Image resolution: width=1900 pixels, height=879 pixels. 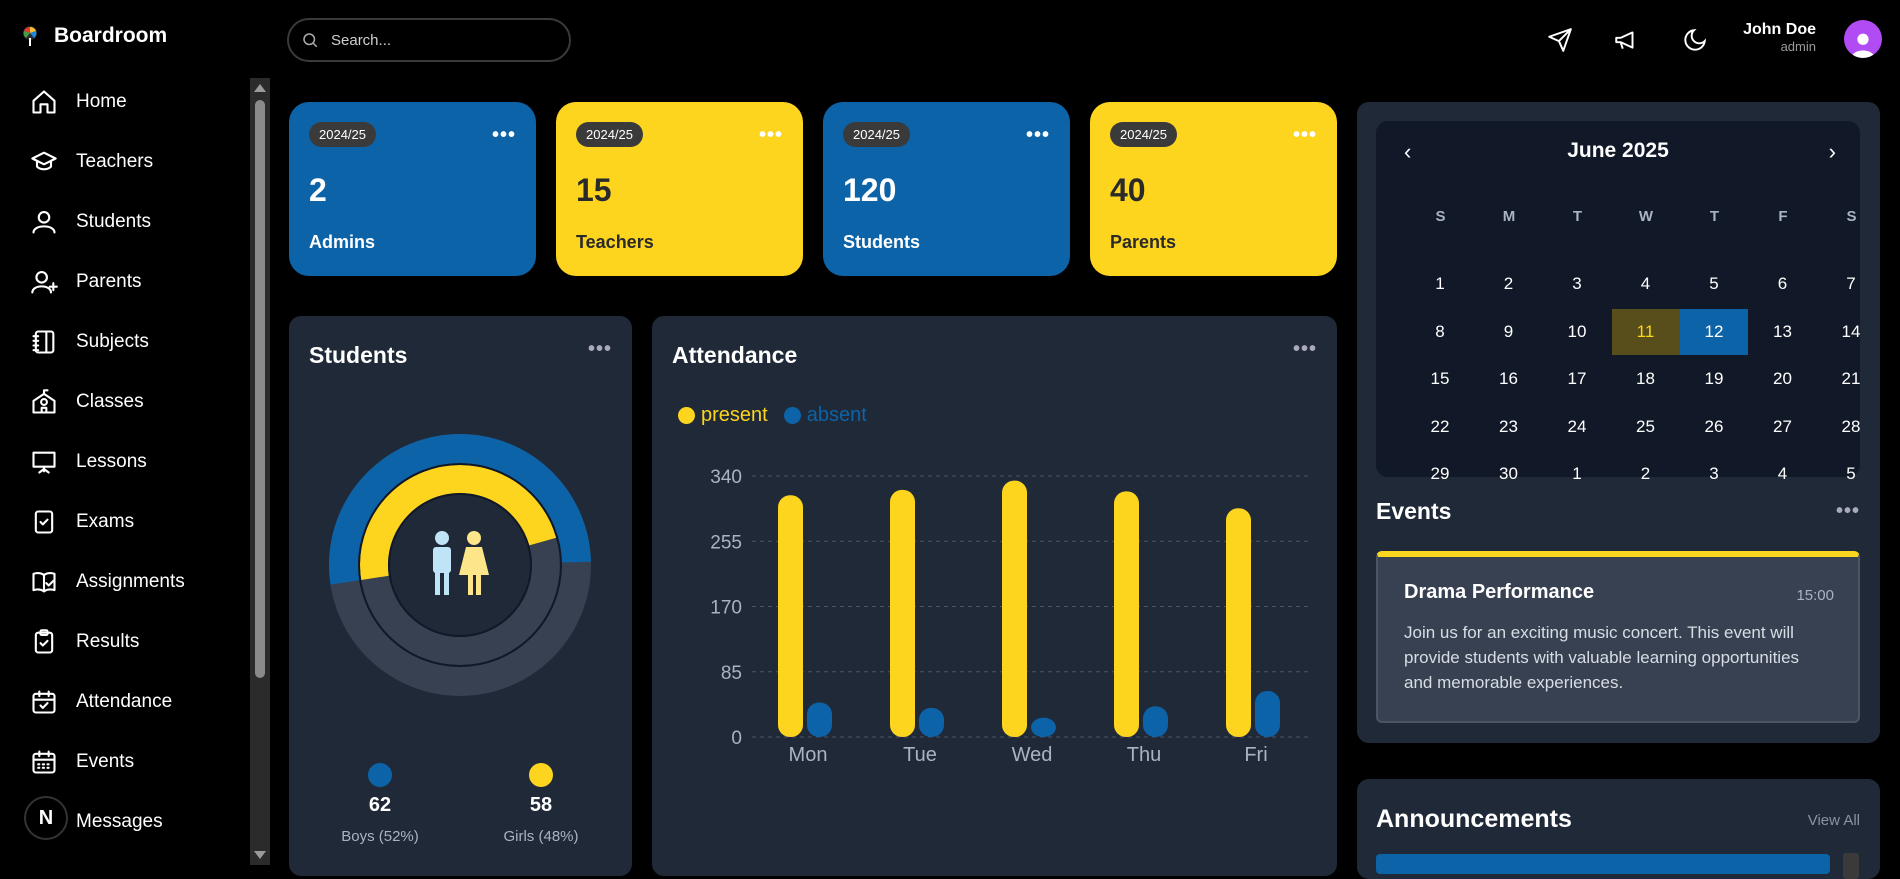 I want to click on megaphone-icon, so click(x=1626, y=40).